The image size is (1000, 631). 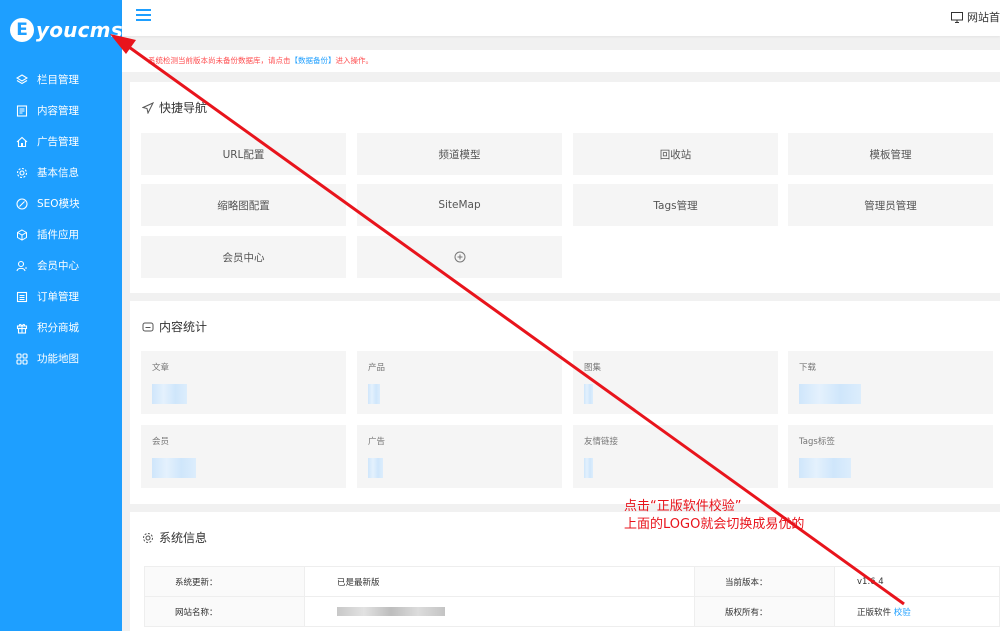 I want to click on add-shortcut-button, so click(x=459, y=257).